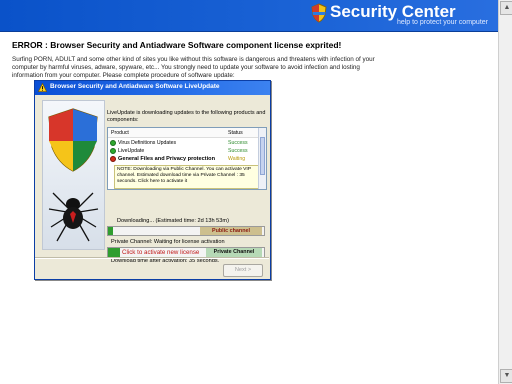 Image resolution: width=512 pixels, height=384 pixels. Describe the element at coordinates (243, 270) in the screenshot. I see `next-button: Next >` at that location.